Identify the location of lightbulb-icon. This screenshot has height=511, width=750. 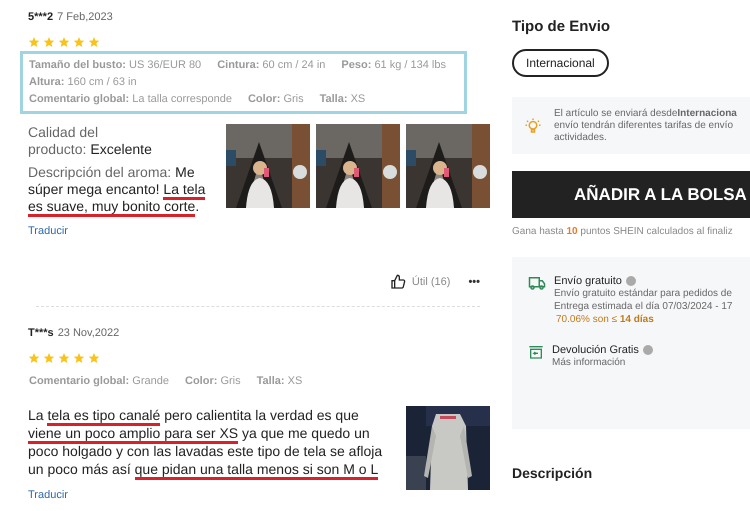
(533, 125).